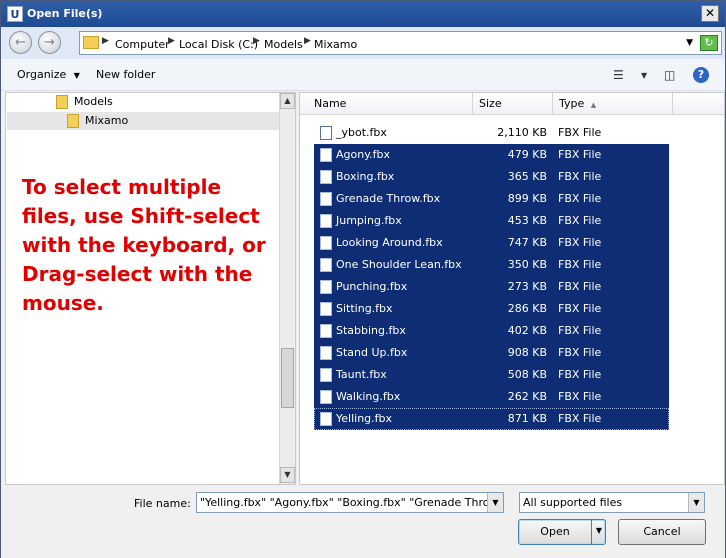 This screenshot has height=558, width=726. I want to click on file-size: 508 KB, so click(527, 374).